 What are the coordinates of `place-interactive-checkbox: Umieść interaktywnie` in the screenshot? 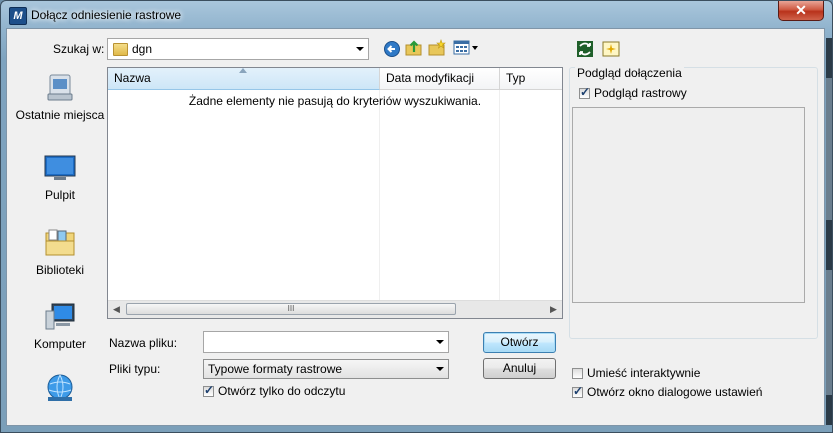 It's located at (636, 373).